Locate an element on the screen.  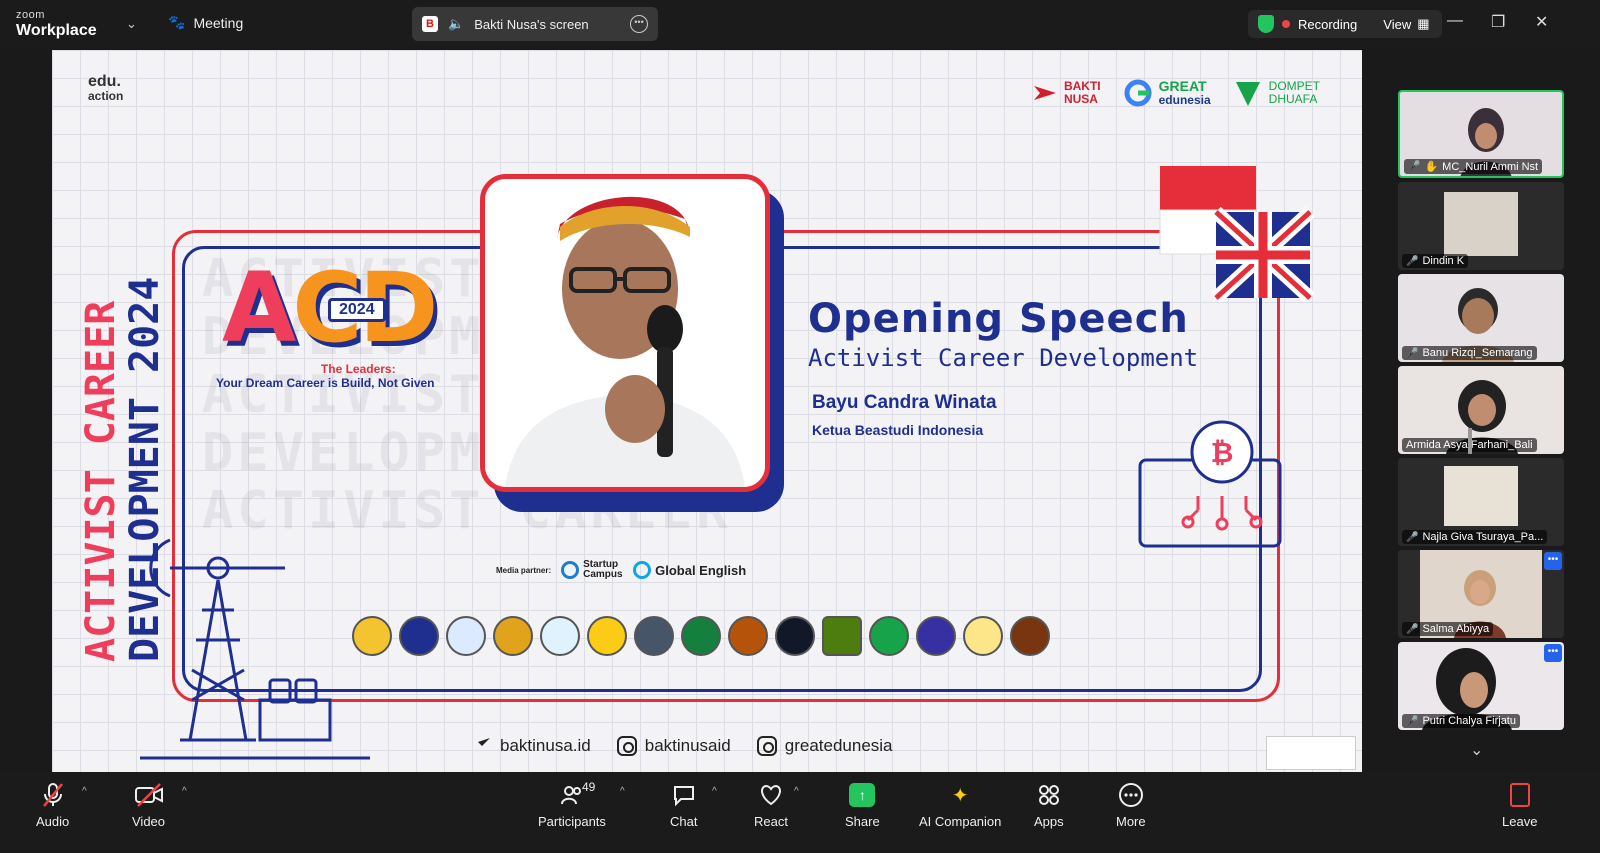
media-partner-item: Global English is located at coordinates (689, 570).